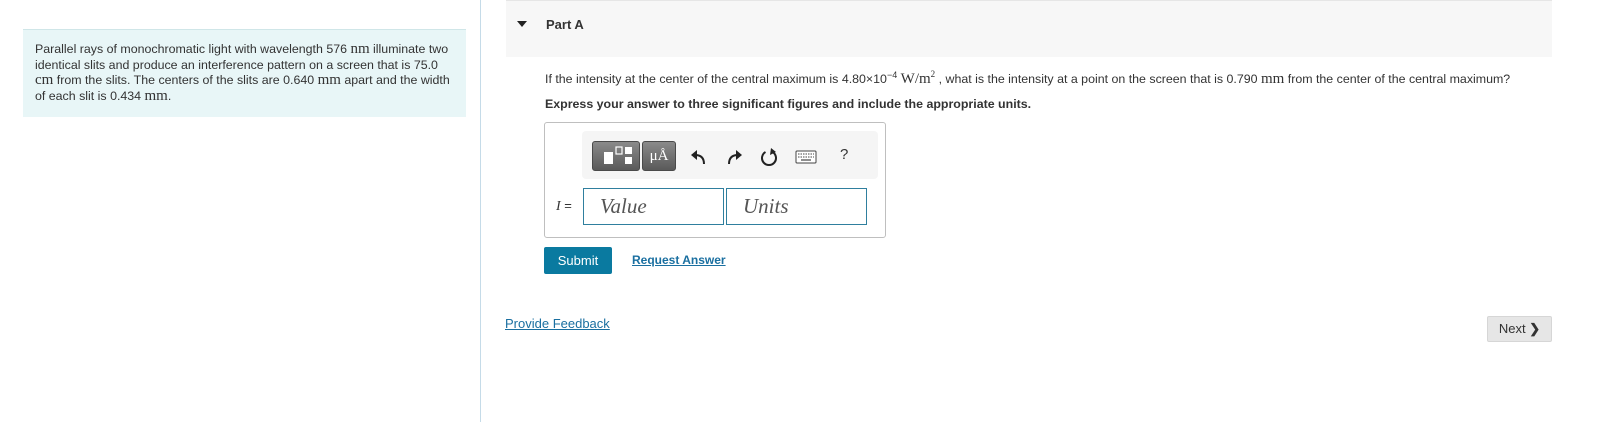 The height and width of the screenshot is (422, 1611). I want to click on undo-icon, so click(699, 158).